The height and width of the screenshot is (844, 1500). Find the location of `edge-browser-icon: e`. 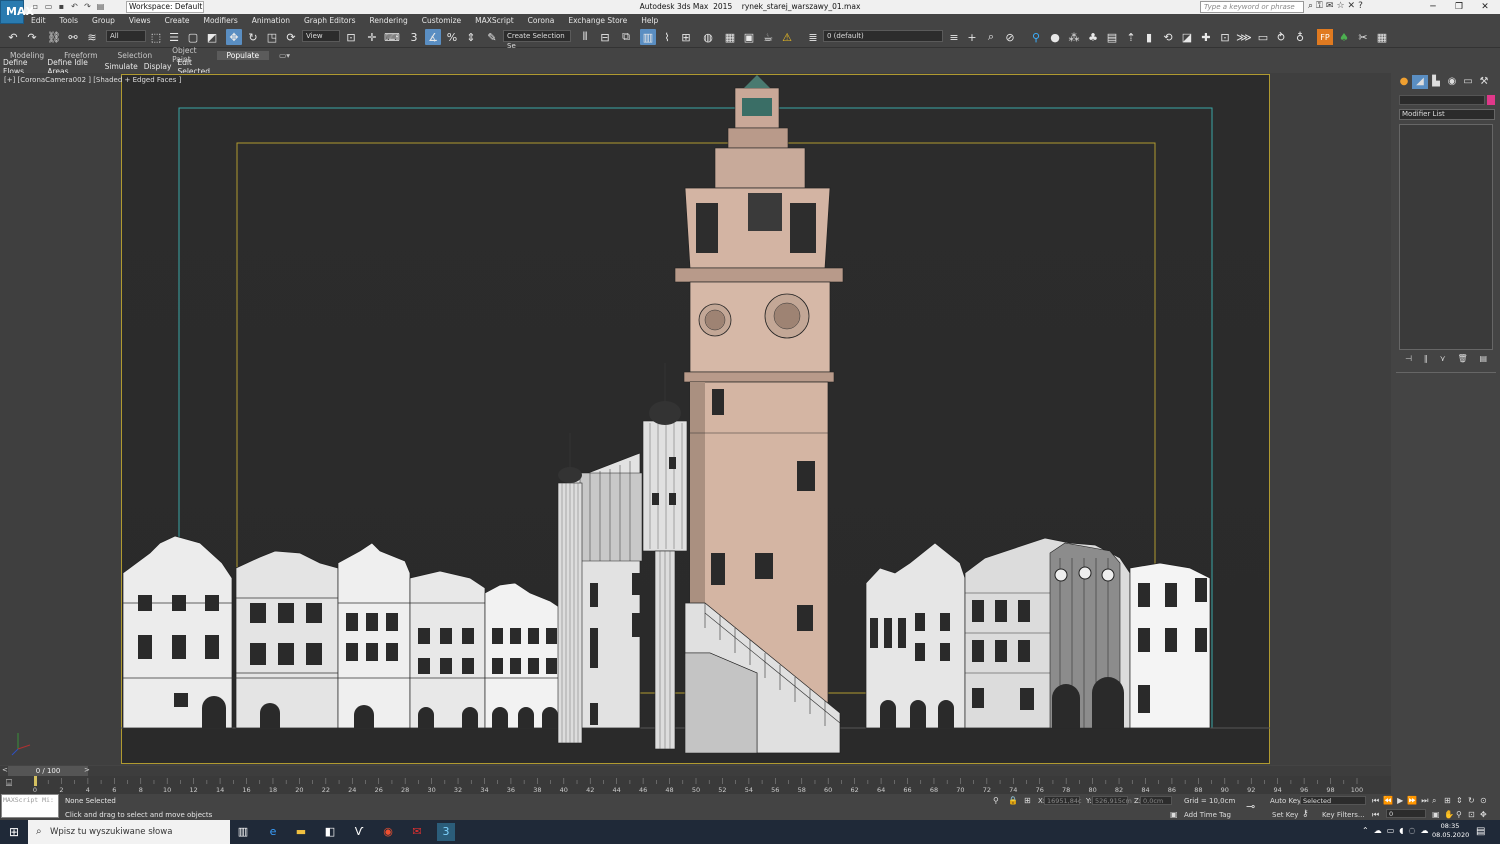

edge-browser-icon: e is located at coordinates (273, 832).